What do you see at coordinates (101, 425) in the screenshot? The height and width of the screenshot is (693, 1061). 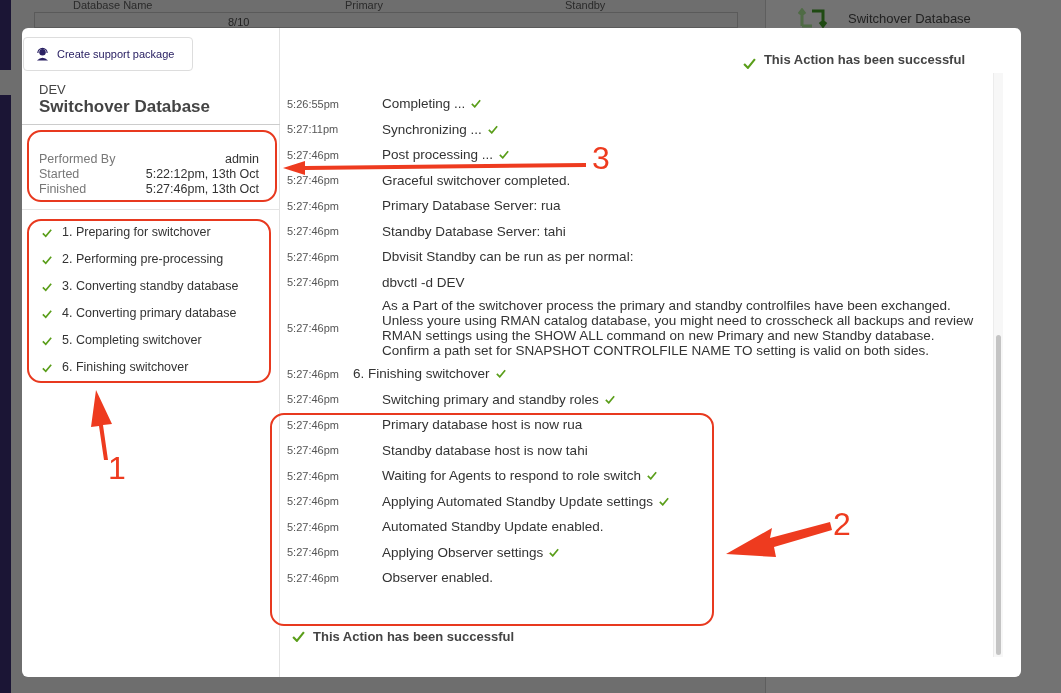 I see `callout-arrow` at bounding box center [101, 425].